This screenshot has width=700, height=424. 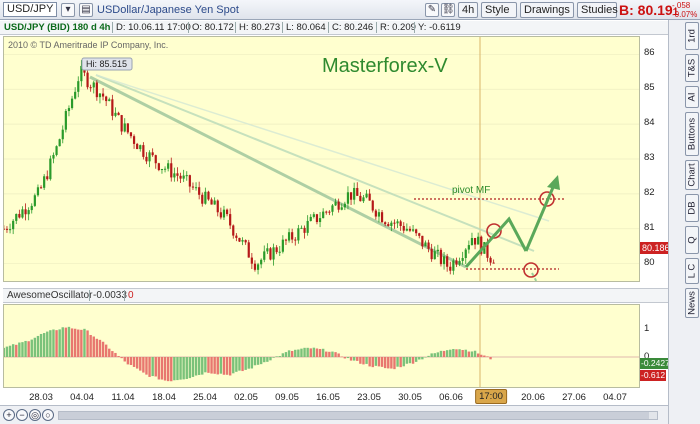 I want to click on link-icon: ⛓, so click(x=448, y=10).